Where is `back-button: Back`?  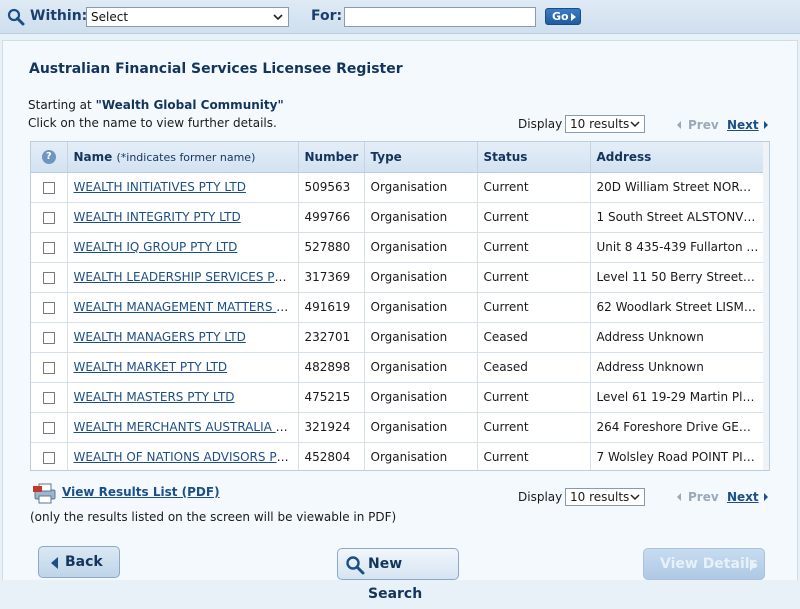 back-button: Back is located at coordinates (79, 562).